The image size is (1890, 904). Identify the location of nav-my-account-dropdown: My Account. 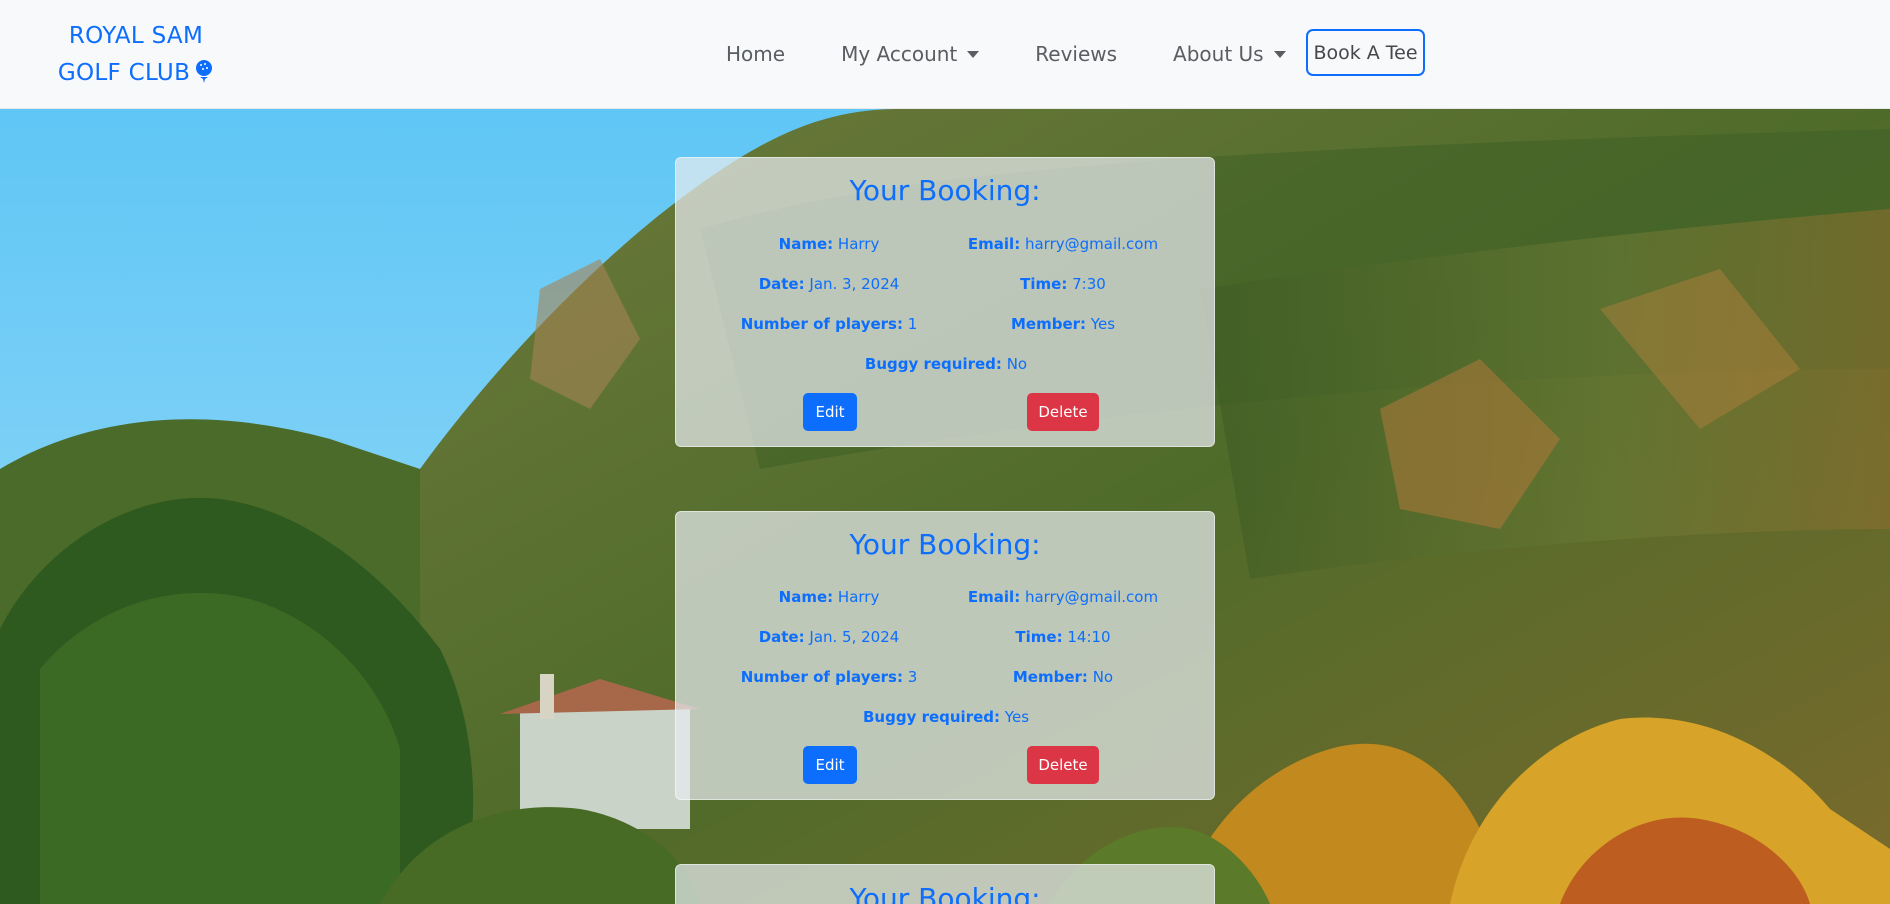
(910, 54).